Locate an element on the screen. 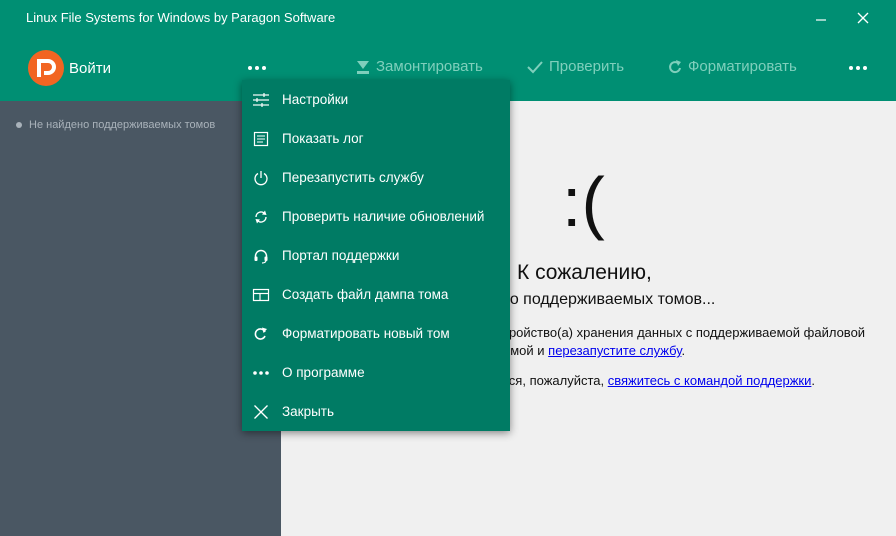 This screenshot has height=536, width=896. menu-item-format-volume: Форматировать новый том is located at coordinates (376, 333).